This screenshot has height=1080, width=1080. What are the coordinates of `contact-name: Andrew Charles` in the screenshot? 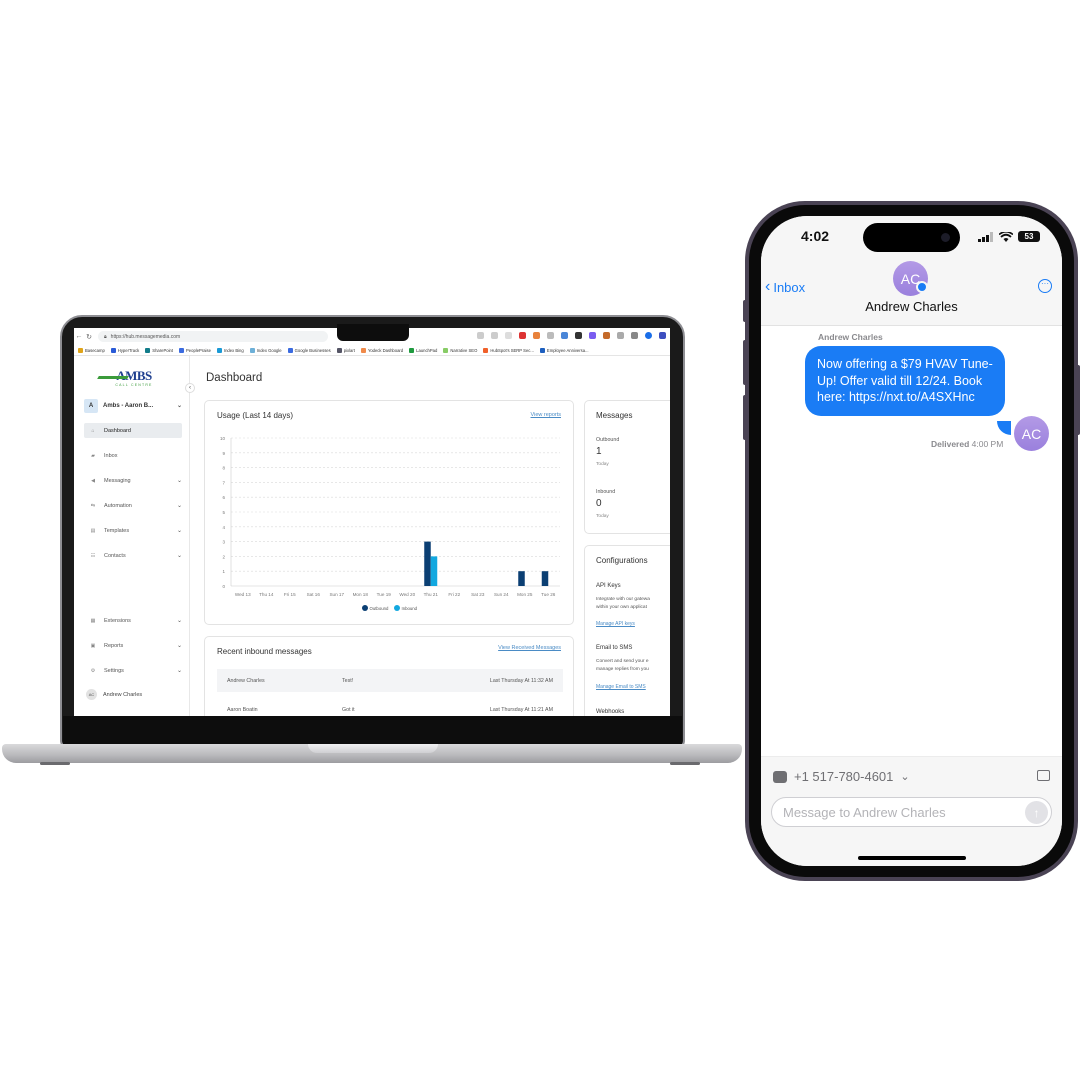 It's located at (911, 306).